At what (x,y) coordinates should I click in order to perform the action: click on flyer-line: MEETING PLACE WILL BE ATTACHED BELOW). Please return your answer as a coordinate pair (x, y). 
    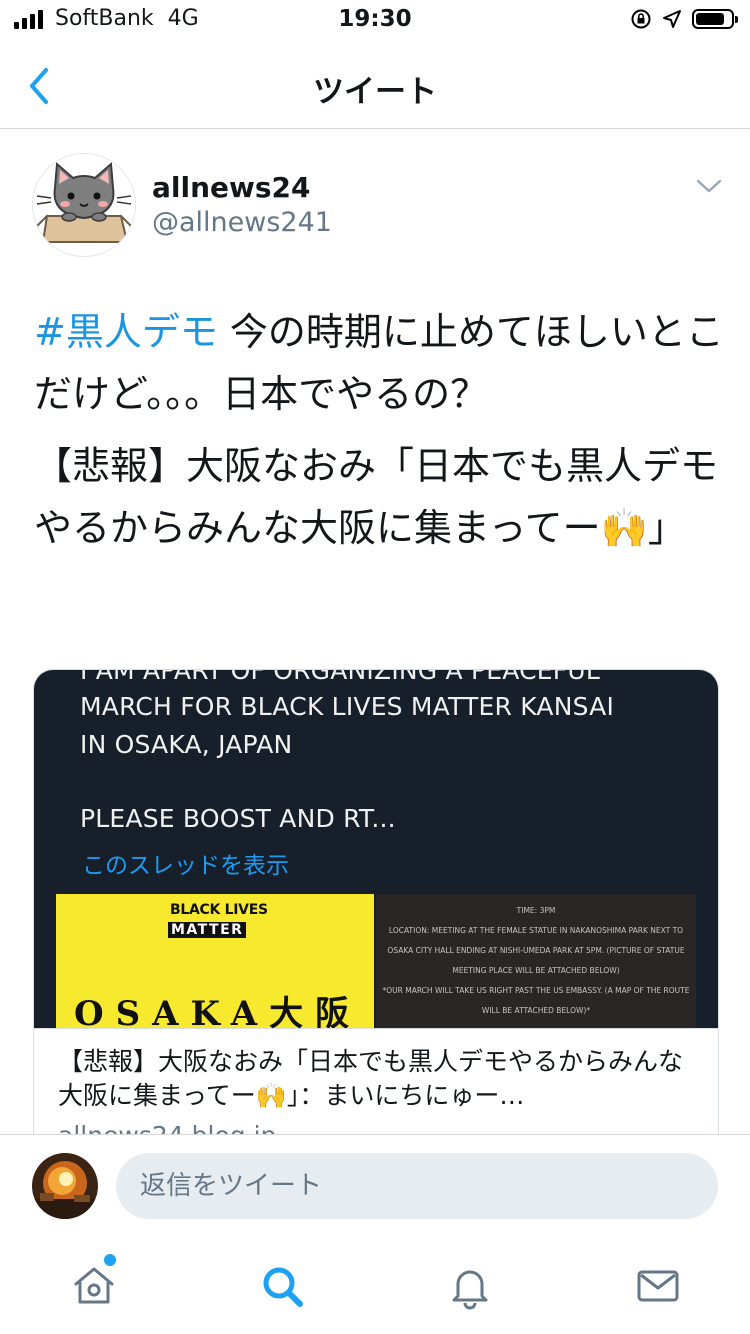
    Looking at the image, I should click on (536, 970).